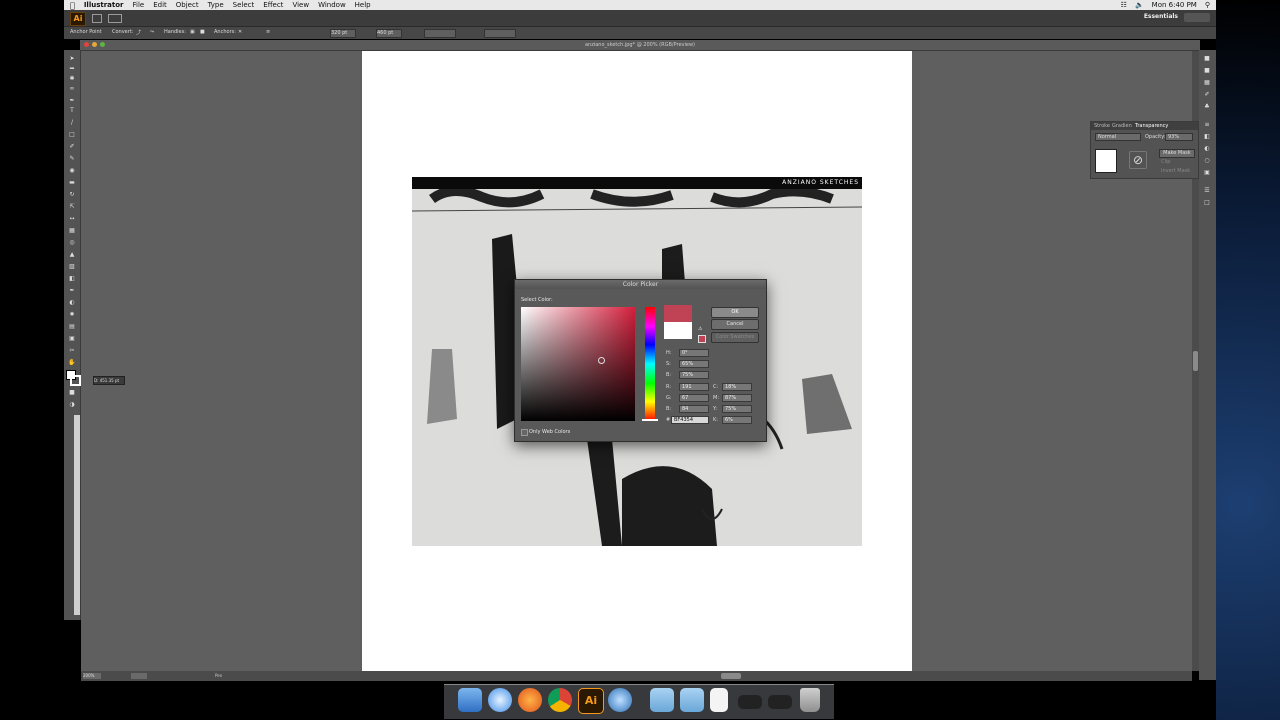 The height and width of the screenshot is (720, 1280). Describe the element at coordinates (578, 364) in the screenshot. I see `color-field` at that location.